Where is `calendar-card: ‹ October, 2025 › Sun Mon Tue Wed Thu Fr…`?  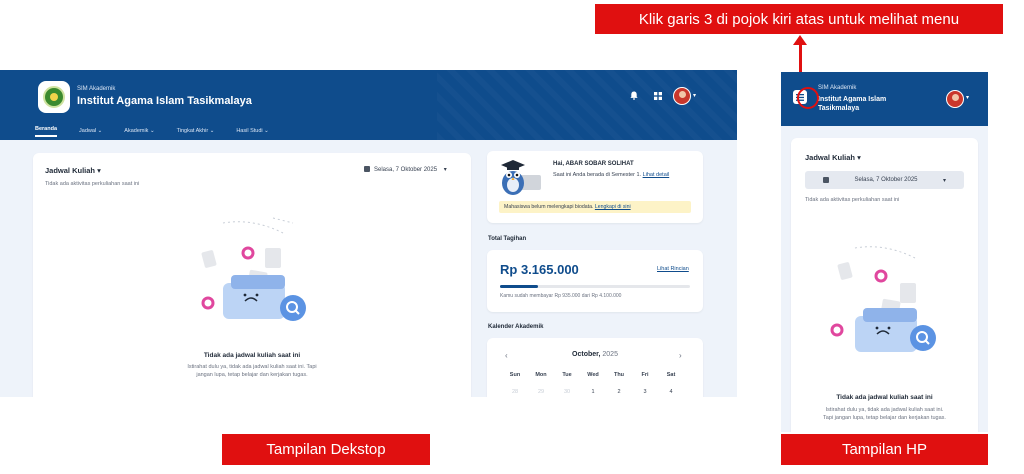
calendar-card: ‹ October, 2025 › Sun Mon Tue Wed Thu Fr… is located at coordinates (595, 367).